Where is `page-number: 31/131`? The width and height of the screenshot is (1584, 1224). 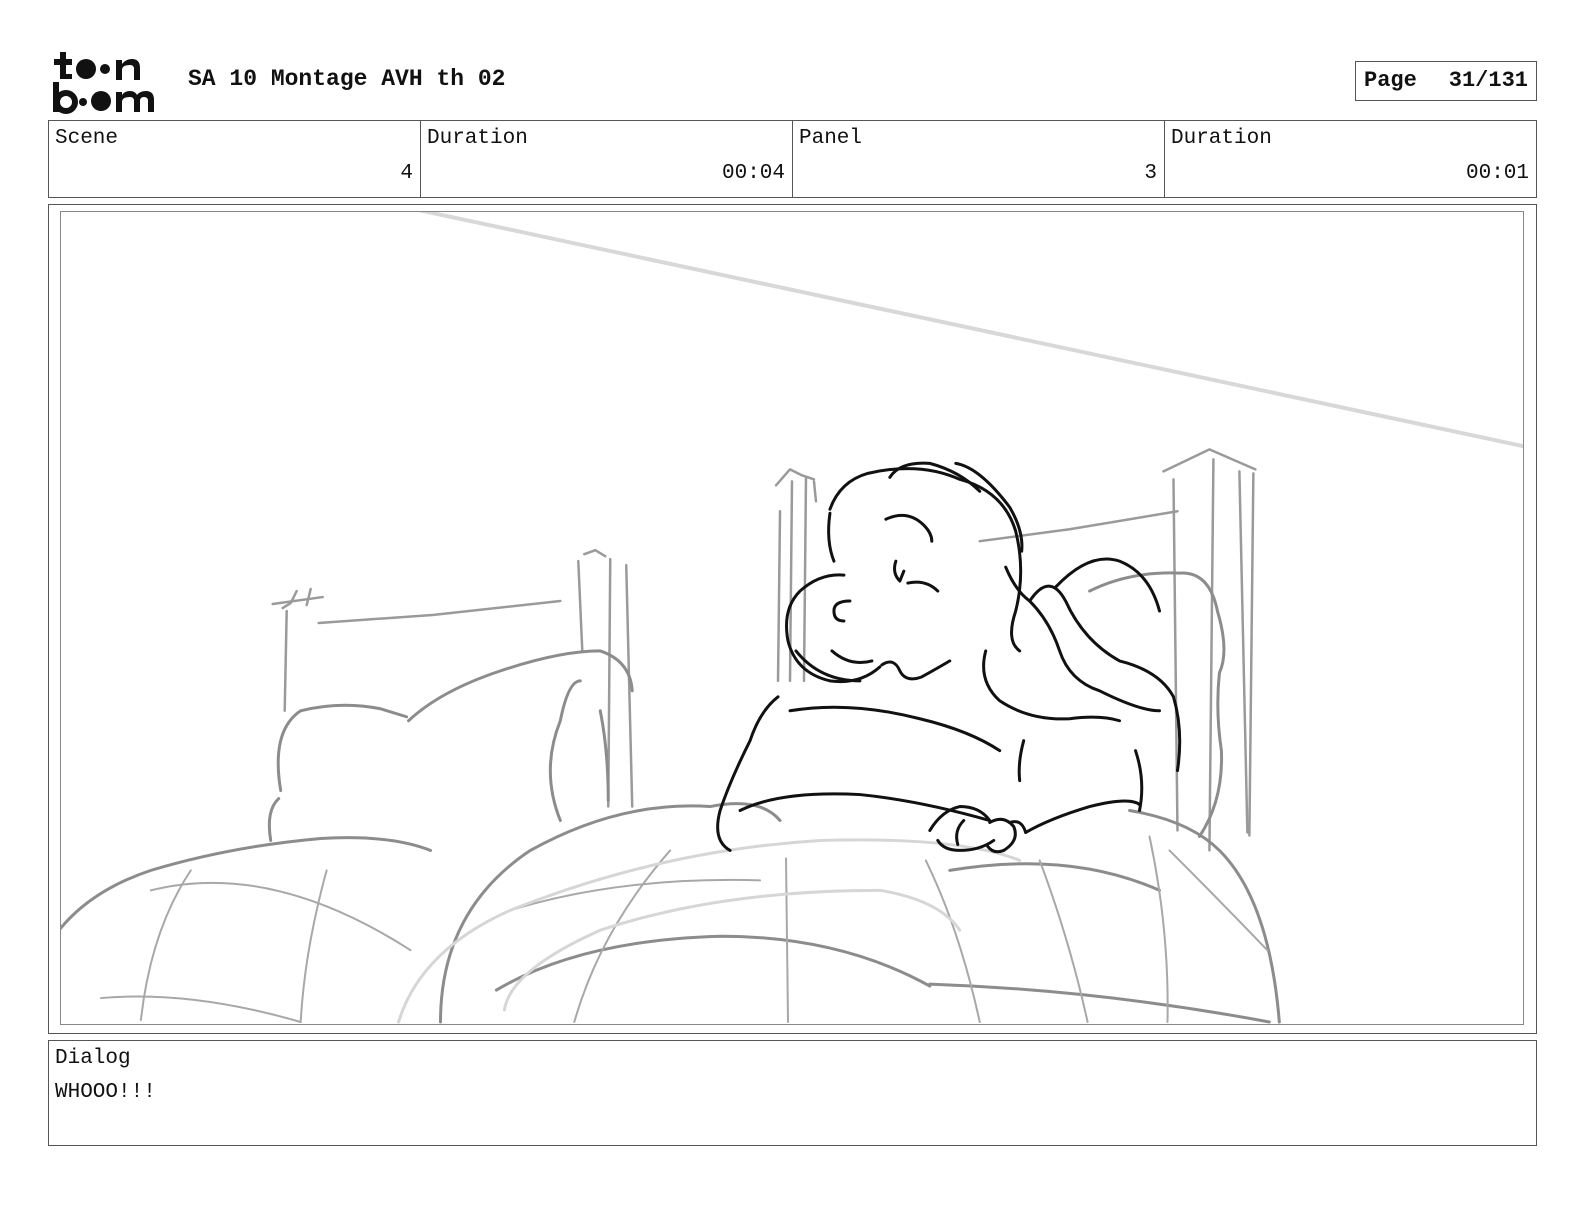 page-number: 31/131 is located at coordinates (1488, 80).